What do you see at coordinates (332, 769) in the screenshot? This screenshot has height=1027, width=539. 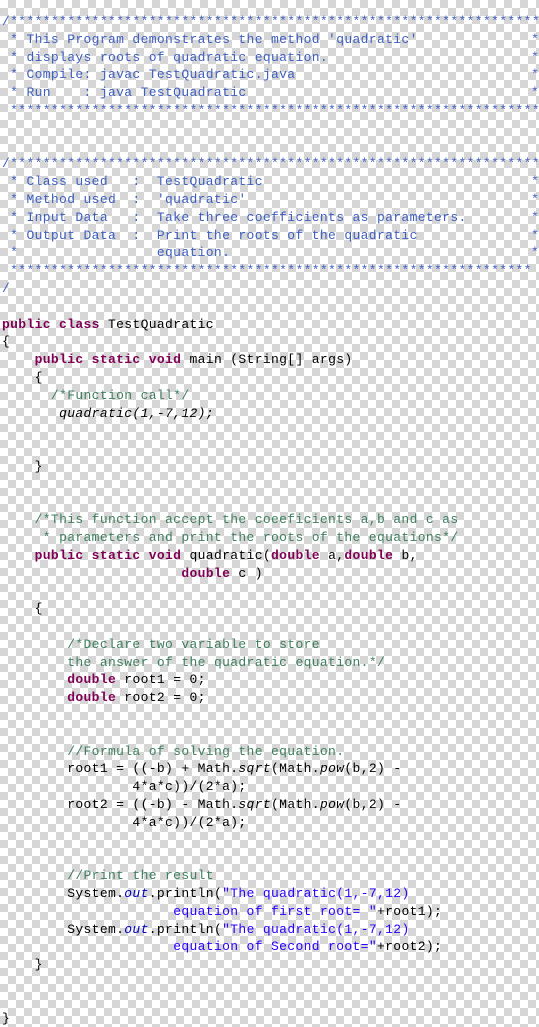 I see `root1-pow-call: pow` at bounding box center [332, 769].